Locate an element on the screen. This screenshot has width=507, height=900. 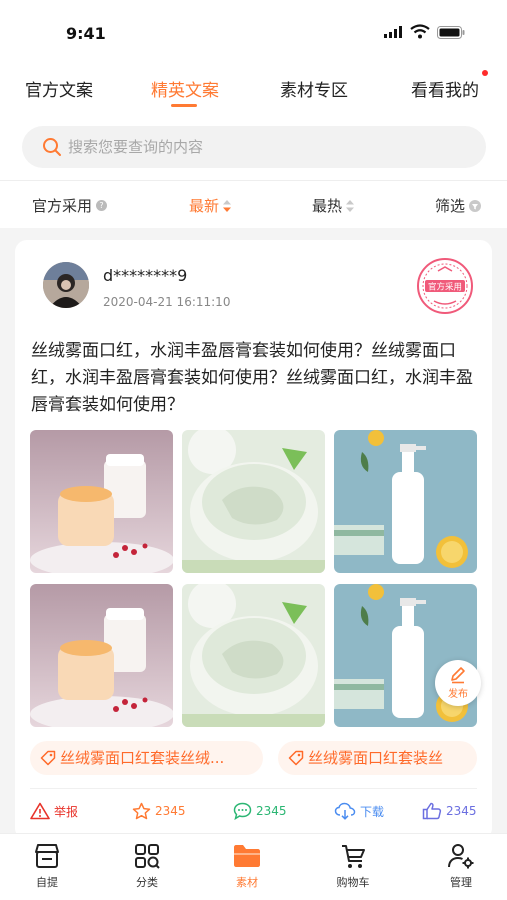
active-tab-indicator is located at coordinates (184, 105).